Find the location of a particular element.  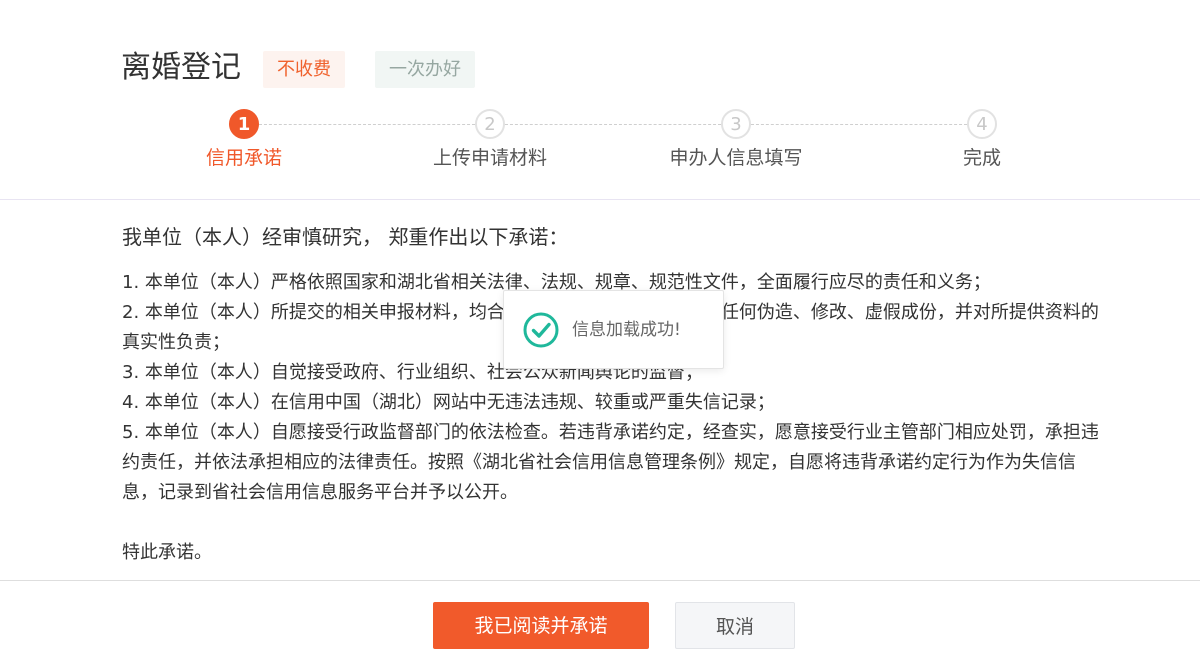

success-toast: 信息加载成功! is located at coordinates (613, 329).